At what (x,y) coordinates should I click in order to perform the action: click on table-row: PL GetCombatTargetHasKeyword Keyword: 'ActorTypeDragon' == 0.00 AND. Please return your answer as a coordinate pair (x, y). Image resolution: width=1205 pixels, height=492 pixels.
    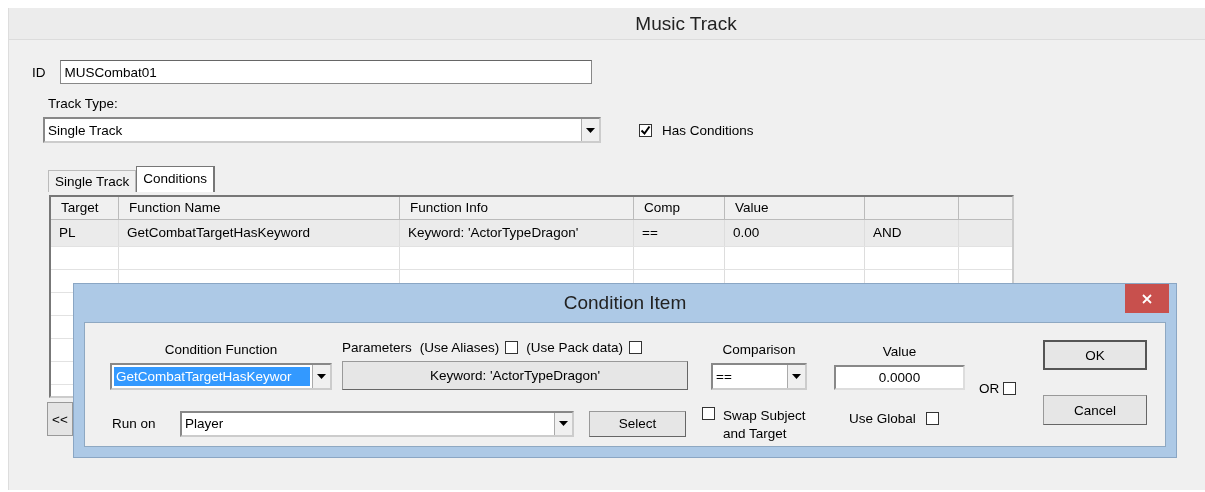
    Looking at the image, I should click on (531, 233).